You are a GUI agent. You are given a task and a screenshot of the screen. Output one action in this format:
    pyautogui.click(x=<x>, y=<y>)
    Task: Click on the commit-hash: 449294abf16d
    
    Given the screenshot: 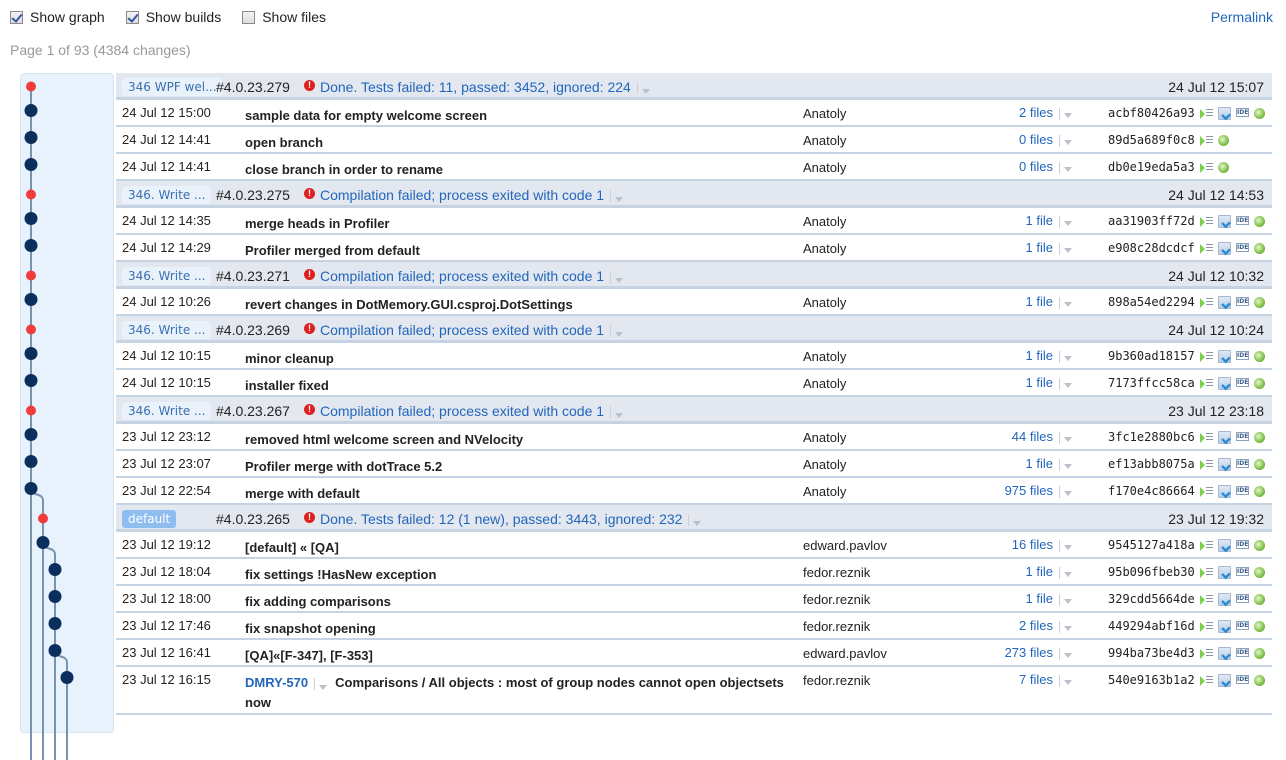 What is the action you would take?
    pyautogui.click(x=1151, y=626)
    